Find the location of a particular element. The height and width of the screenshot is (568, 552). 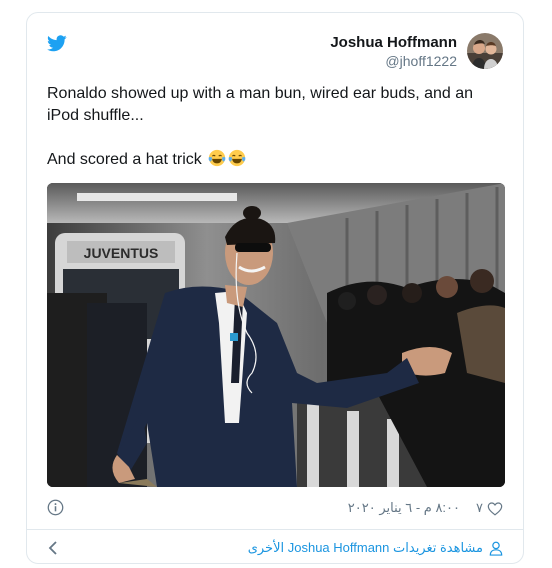

heart-icon is located at coordinates (495, 508).